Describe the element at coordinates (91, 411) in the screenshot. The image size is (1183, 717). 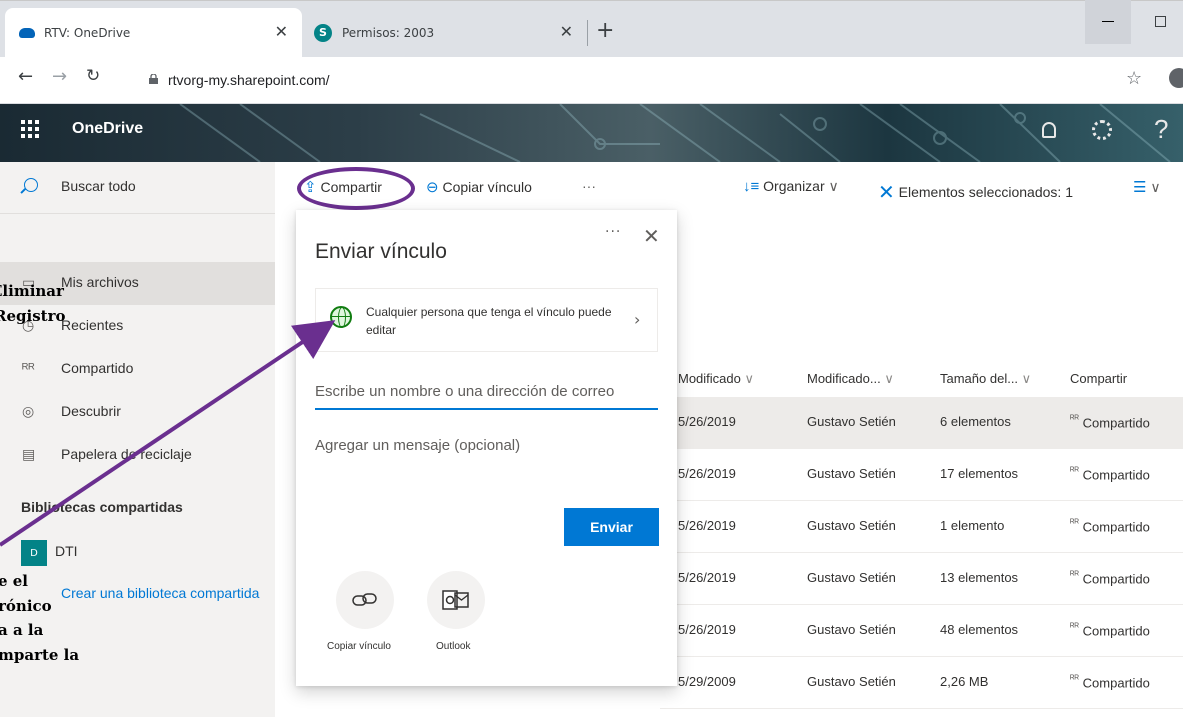
I see `sidebar-item-label: Descubrir` at that location.